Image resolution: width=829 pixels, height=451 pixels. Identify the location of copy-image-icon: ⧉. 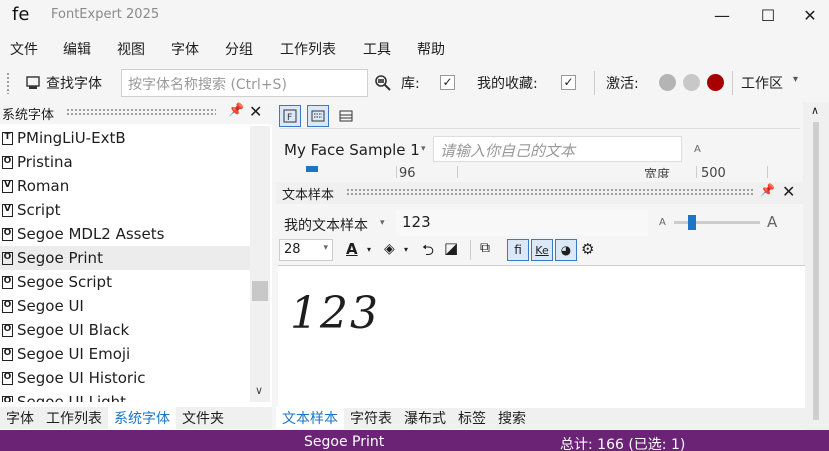
(485, 248).